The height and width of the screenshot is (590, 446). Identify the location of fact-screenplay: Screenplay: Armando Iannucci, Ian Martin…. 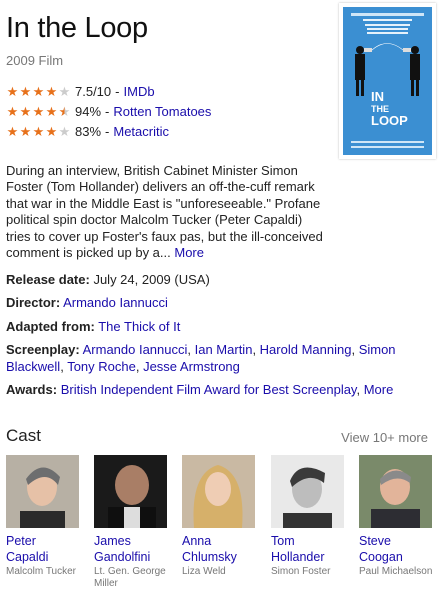
(201, 358).